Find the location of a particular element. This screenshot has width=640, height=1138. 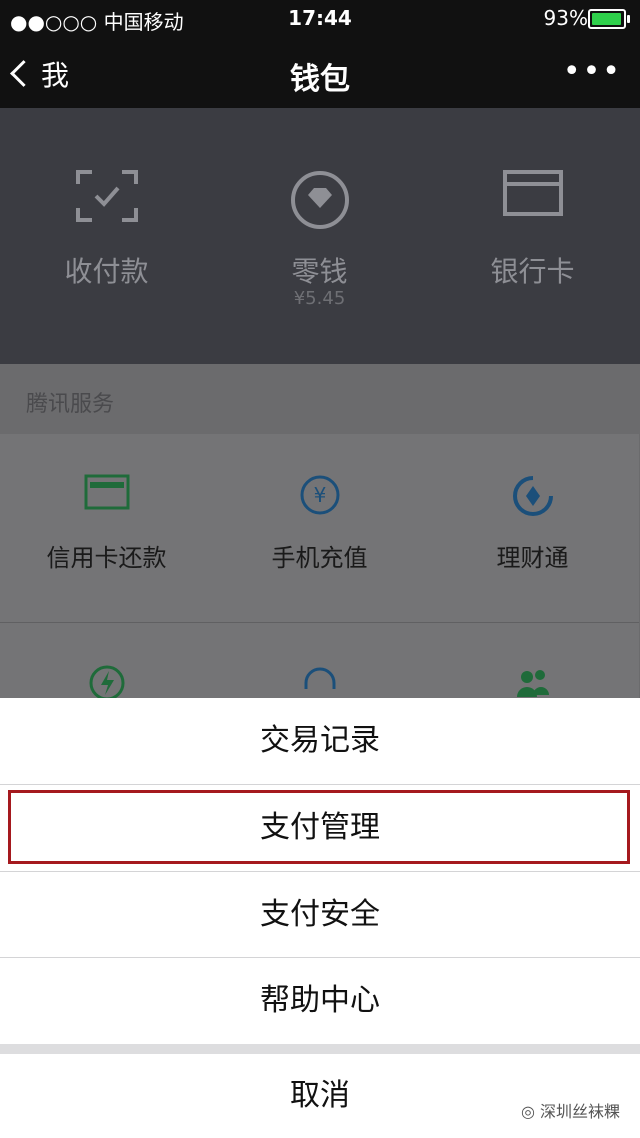

bank-card-icon is located at coordinates (532, 193).